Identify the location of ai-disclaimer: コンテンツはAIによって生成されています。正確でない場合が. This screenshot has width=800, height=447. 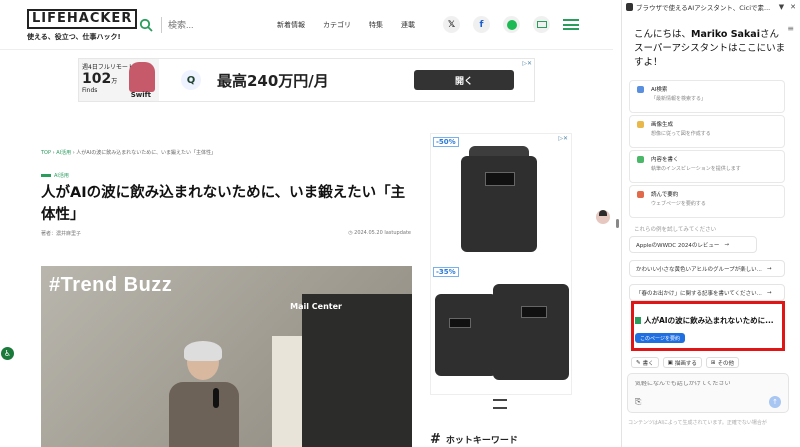
(697, 423).